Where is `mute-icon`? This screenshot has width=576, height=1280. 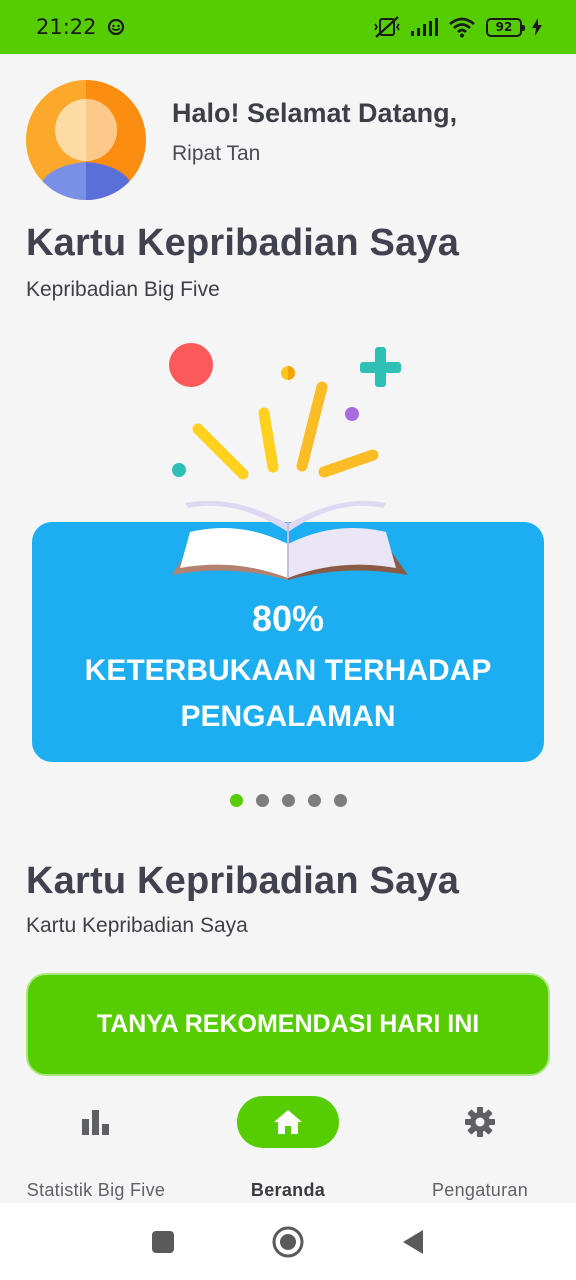 mute-icon is located at coordinates (387, 27).